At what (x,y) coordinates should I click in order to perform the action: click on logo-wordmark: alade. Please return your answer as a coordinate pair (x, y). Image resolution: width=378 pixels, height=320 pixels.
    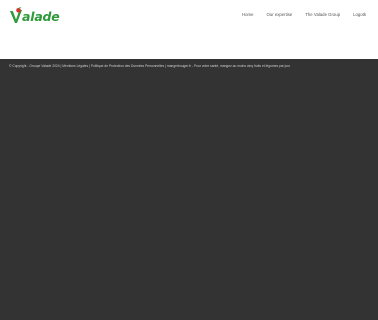
    Looking at the image, I should click on (41, 16).